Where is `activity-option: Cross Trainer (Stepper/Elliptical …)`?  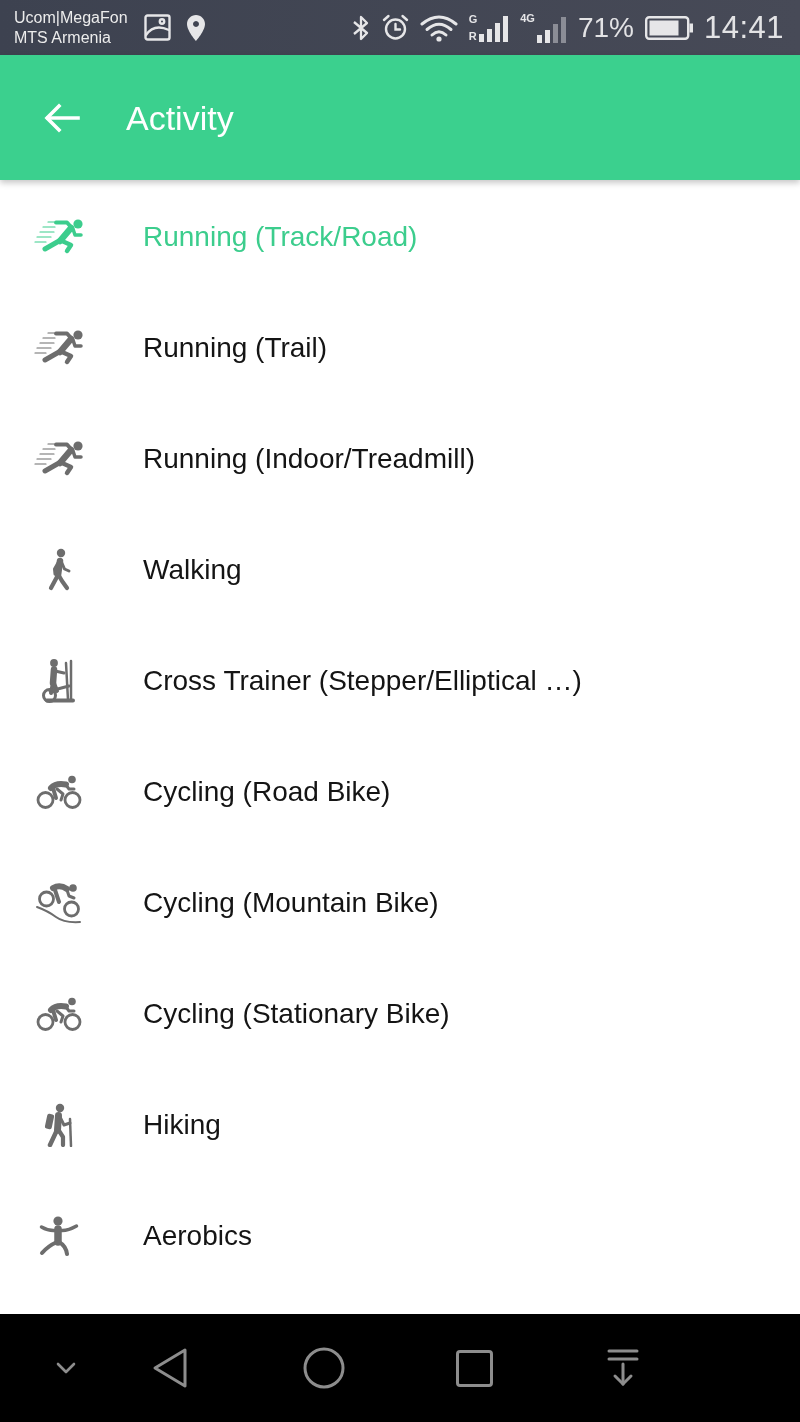 activity-option: Cross Trainer (Stepper/Elliptical …) is located at coordinates (362, 680).